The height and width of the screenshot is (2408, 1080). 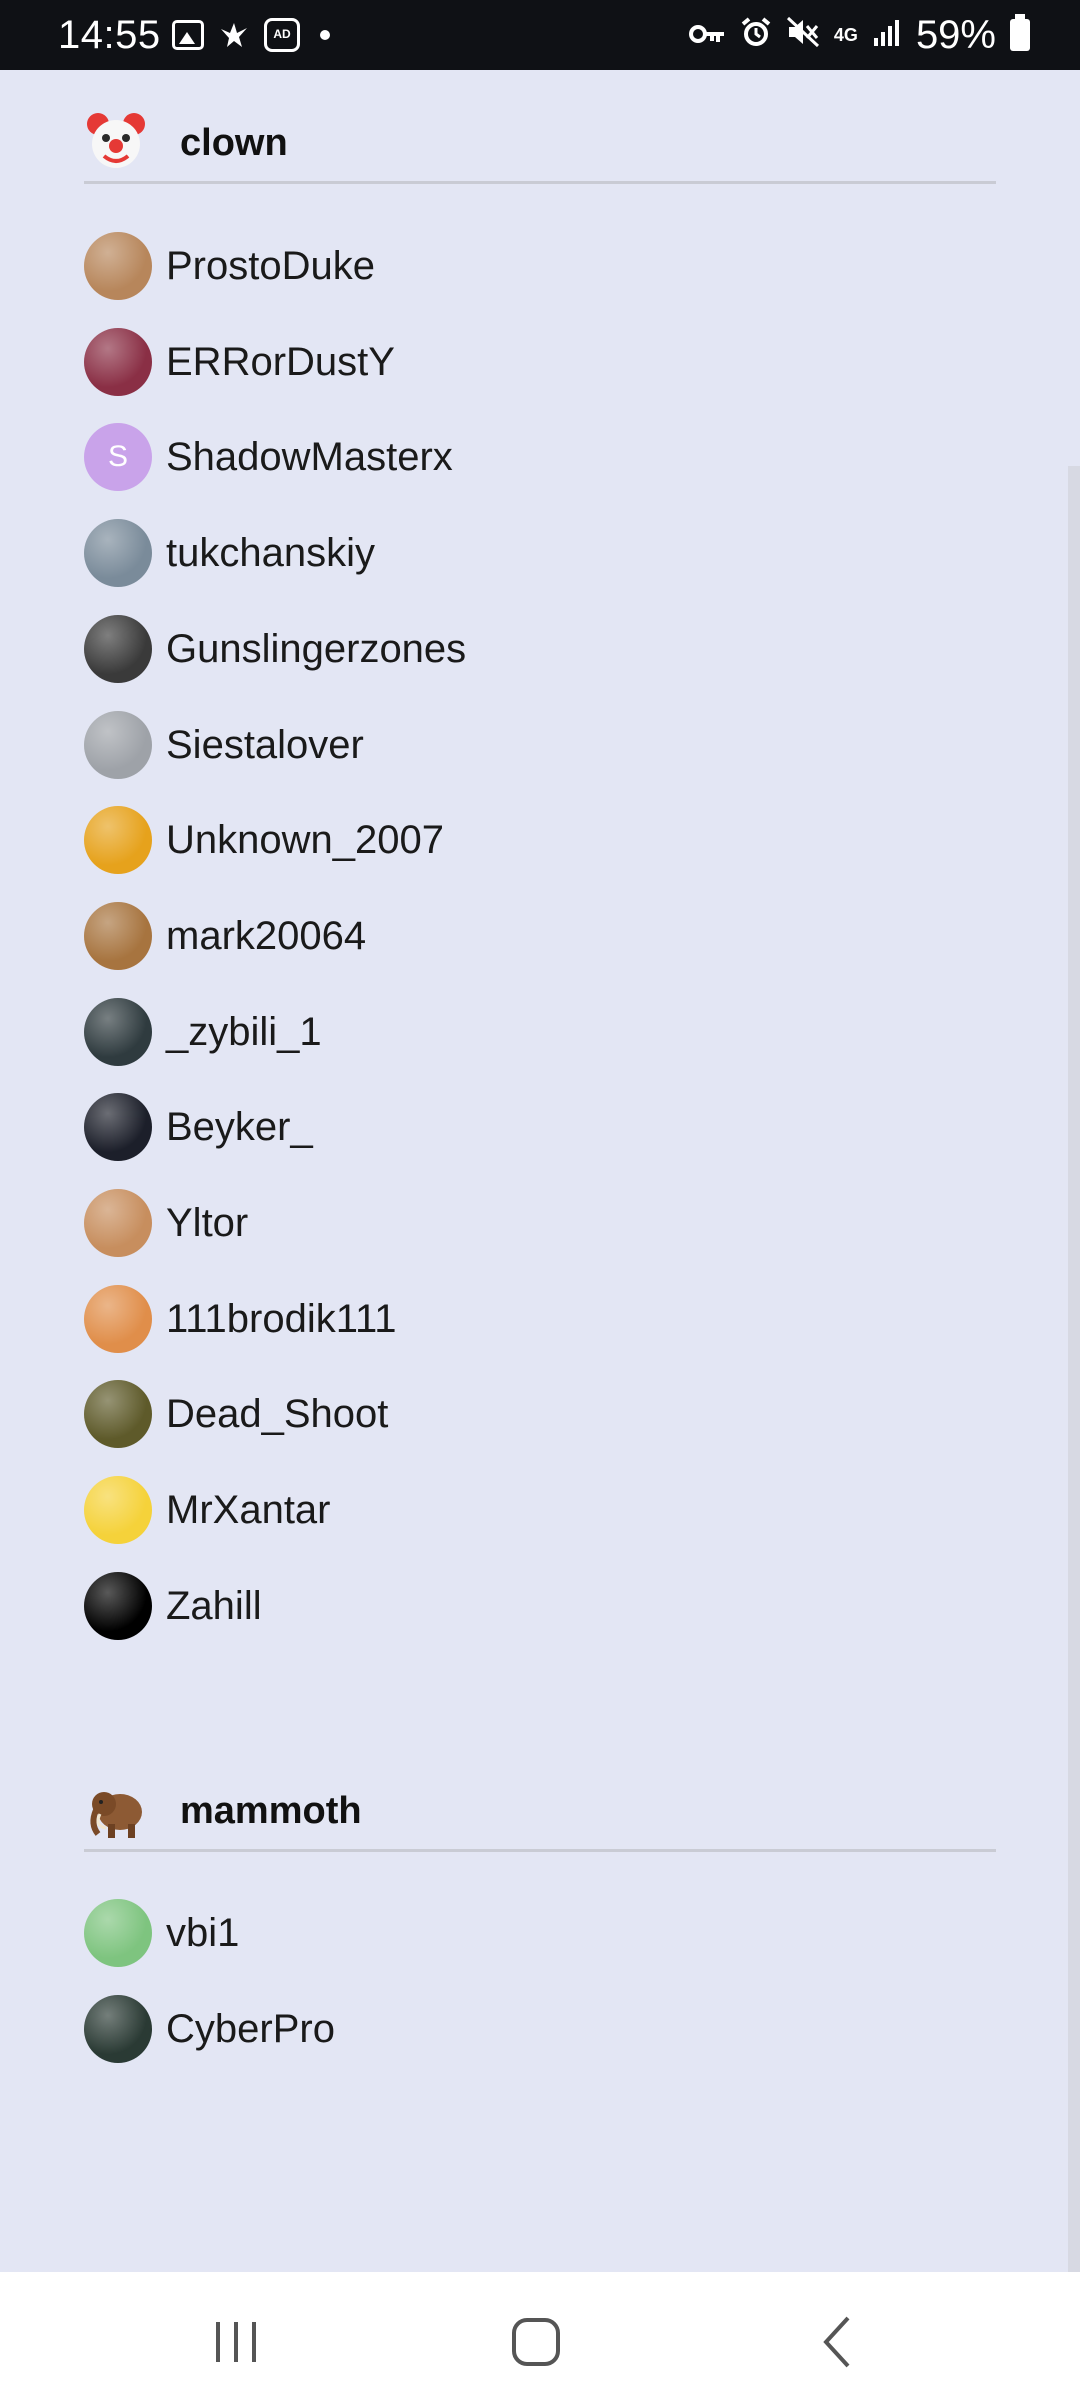 I want to click on member-name: Siestalover, so click(x=265, y=745).